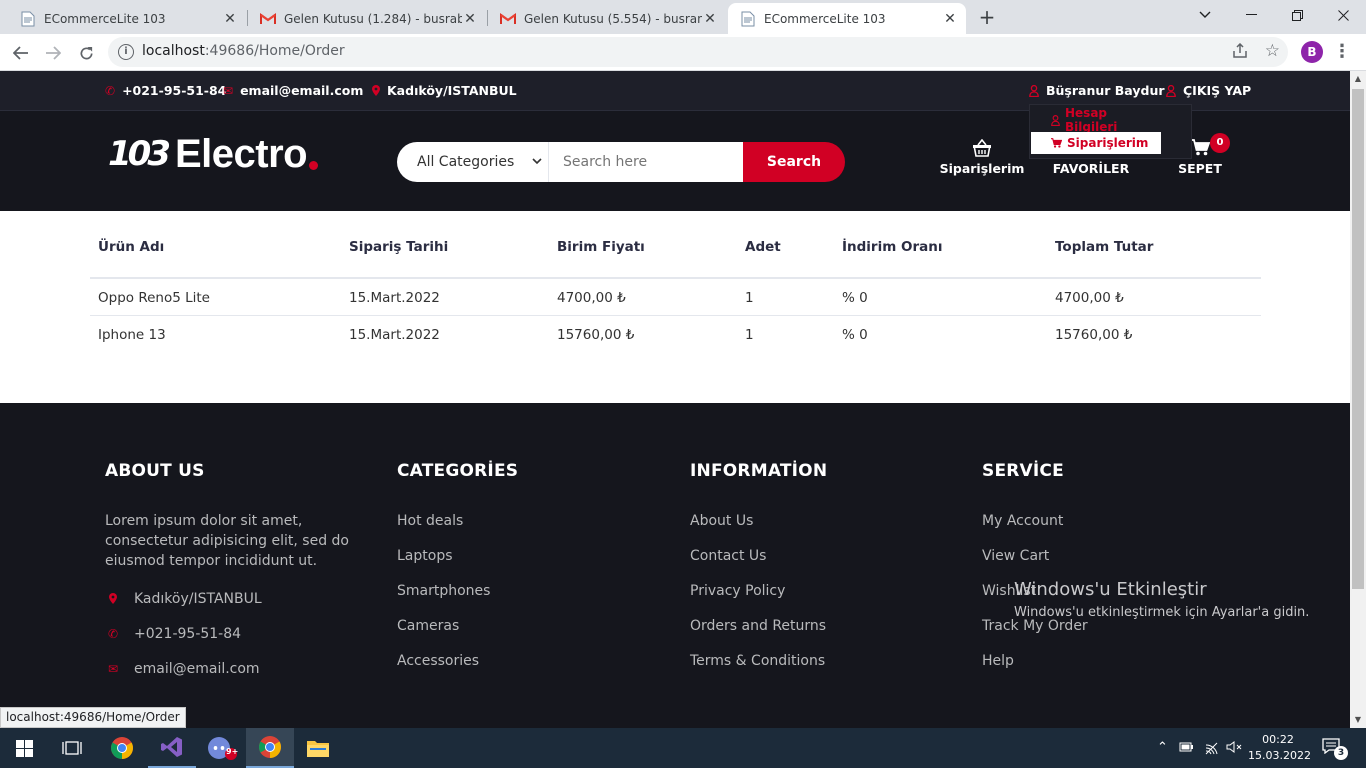 The width and height of the screenshot is (1366, 768). Describe the element at coordinates (1035, 633) in the screenshot. I see `footer-link: Track My Order` at that location.